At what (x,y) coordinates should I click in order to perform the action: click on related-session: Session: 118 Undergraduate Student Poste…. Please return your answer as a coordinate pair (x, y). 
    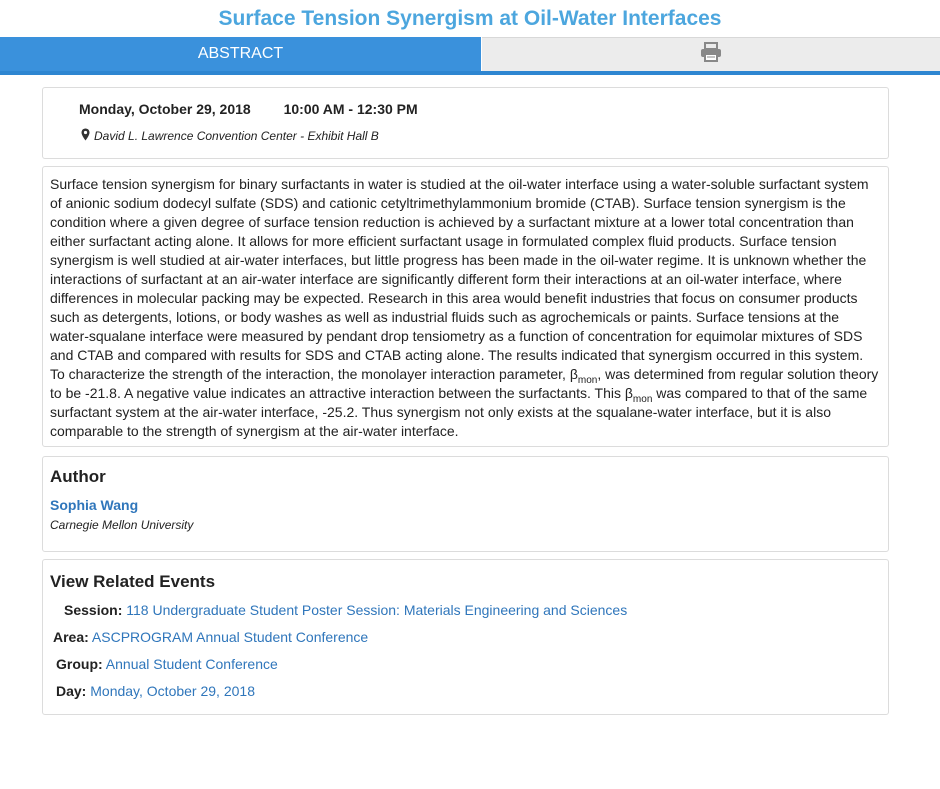
    Looking at the image, I should click on (346, 610).